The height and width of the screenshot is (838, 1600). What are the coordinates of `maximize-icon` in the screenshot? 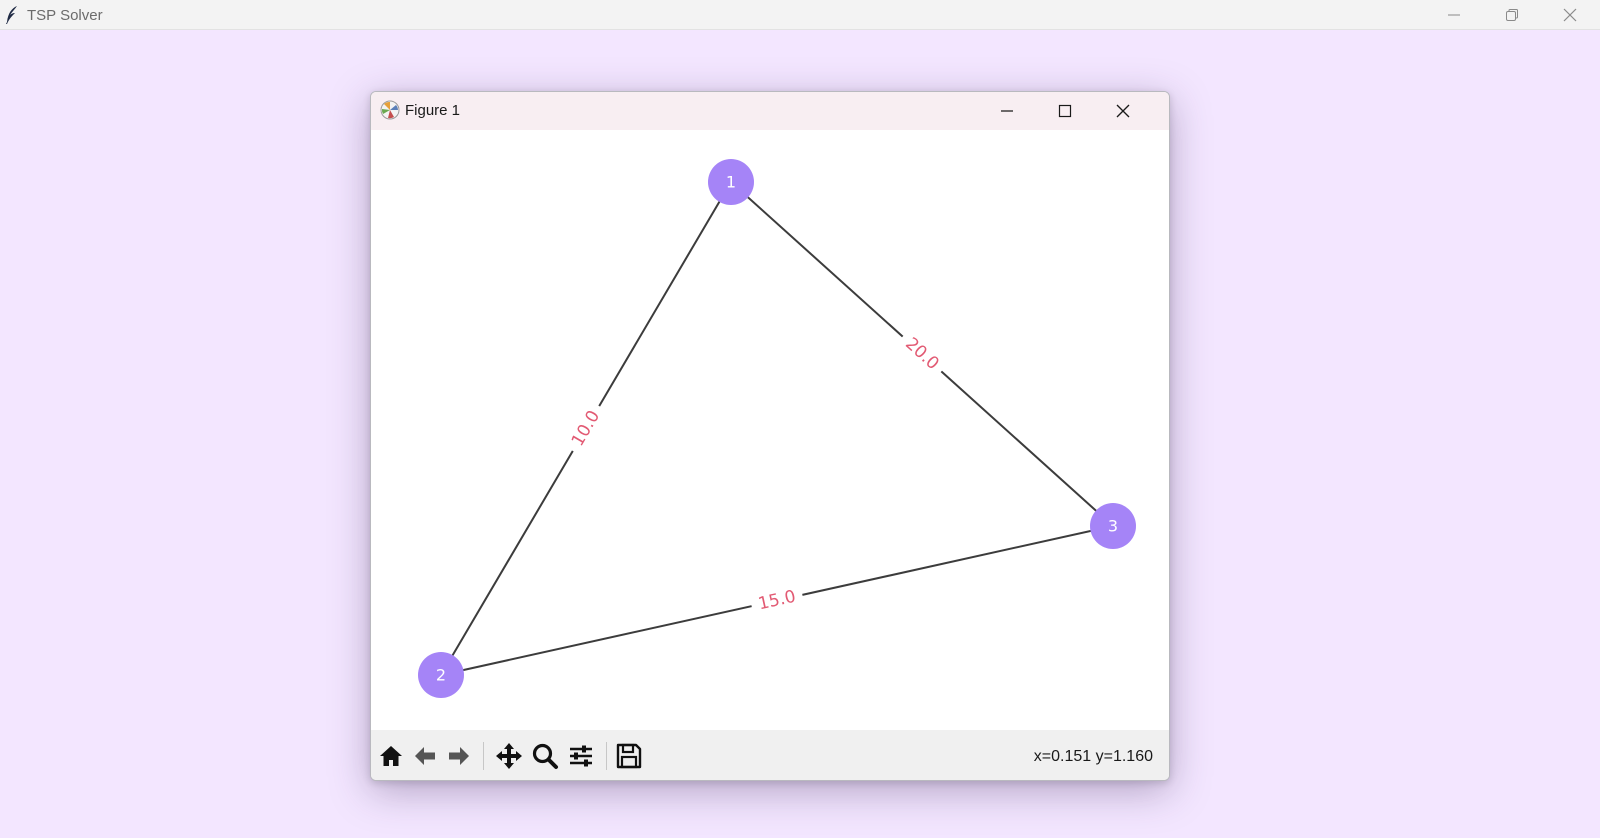 It's located at (1065, 111).